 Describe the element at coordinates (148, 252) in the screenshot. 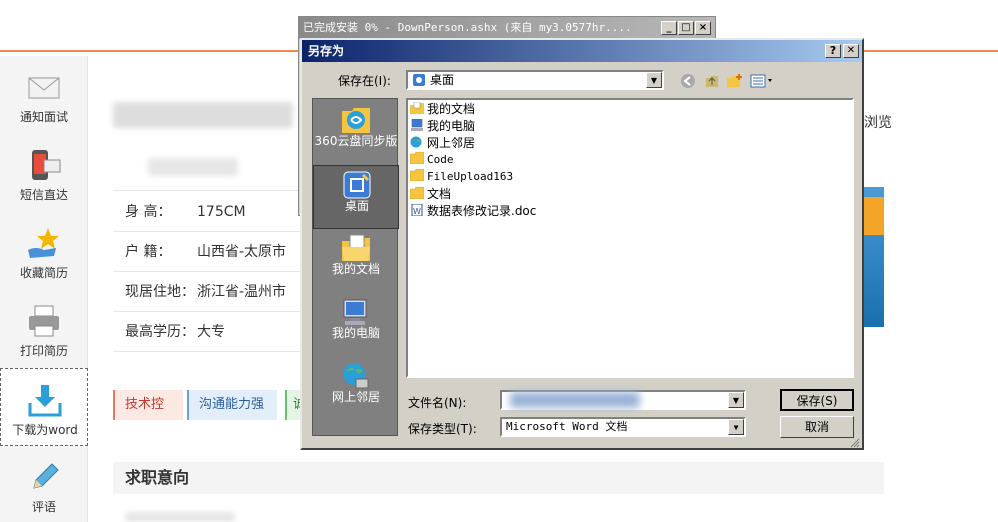

I see `profile-key: 户 籍：` at that location.